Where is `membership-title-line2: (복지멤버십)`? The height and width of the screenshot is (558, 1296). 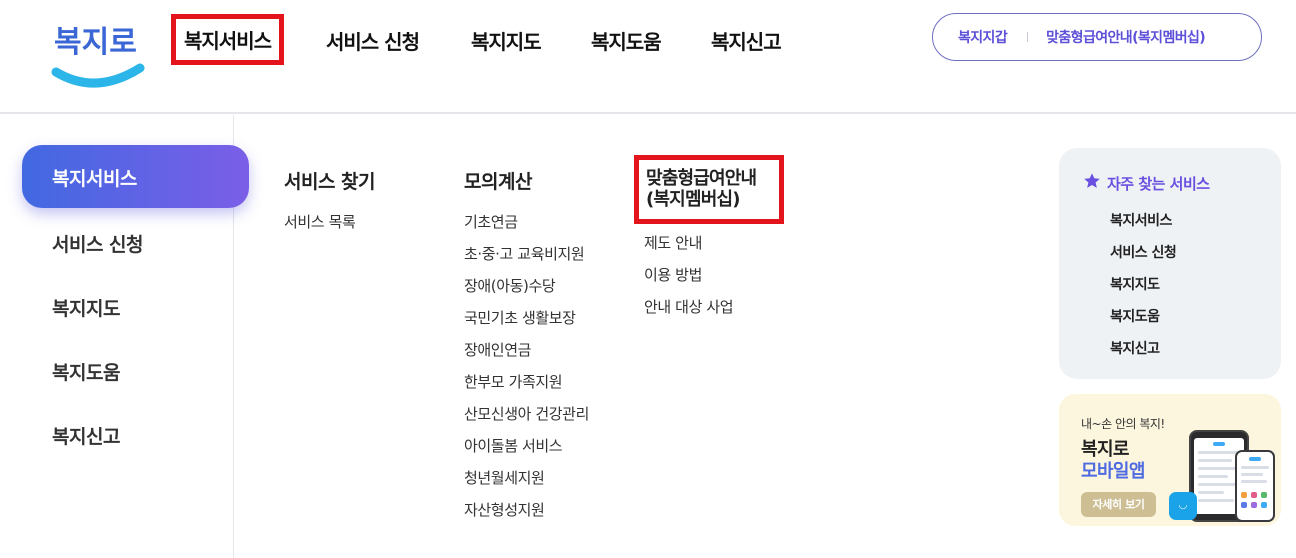 membership-title-line2: (복지멤버십) is located at coordinates (693, 199).